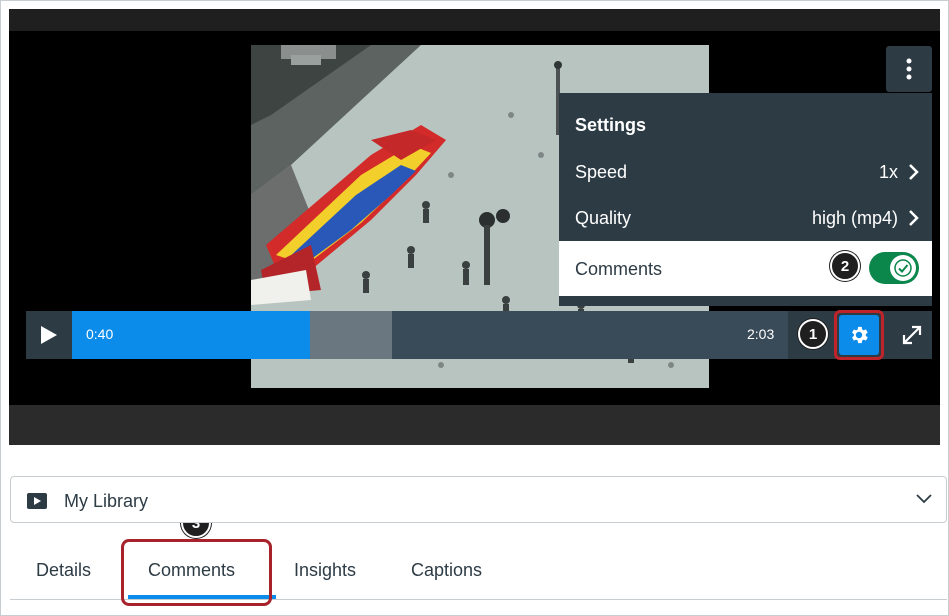  What do you see at coordinates (611, 125) in the screenshot?
I see `settings-menu-title: Settings` at bounding box center [611, 125].